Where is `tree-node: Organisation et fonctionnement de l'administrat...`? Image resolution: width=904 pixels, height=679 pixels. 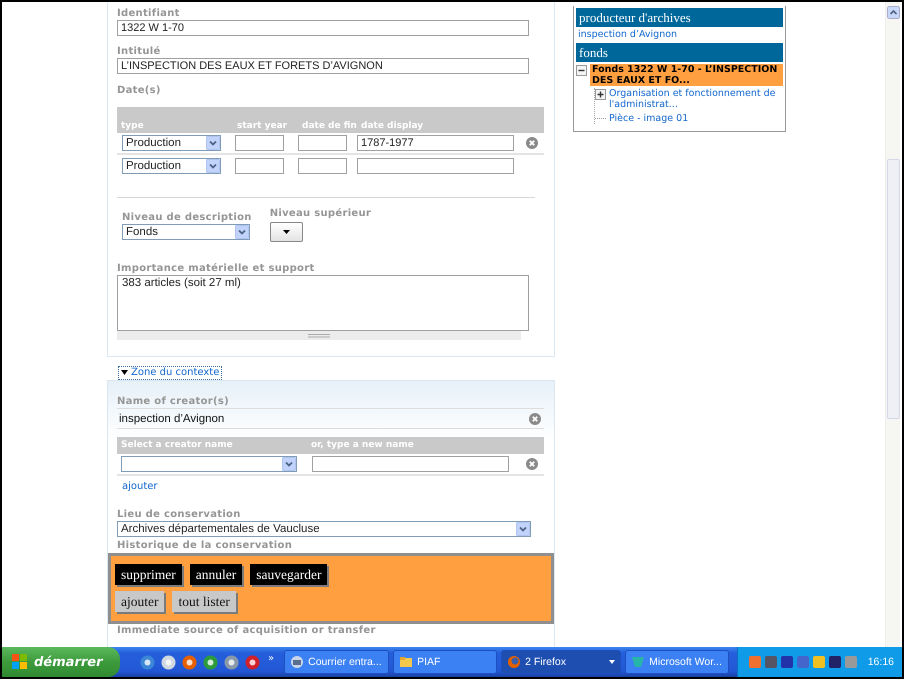 tree-node: Organisation et fonctionnement de l'administrat... is located at coordinates (696, 99).